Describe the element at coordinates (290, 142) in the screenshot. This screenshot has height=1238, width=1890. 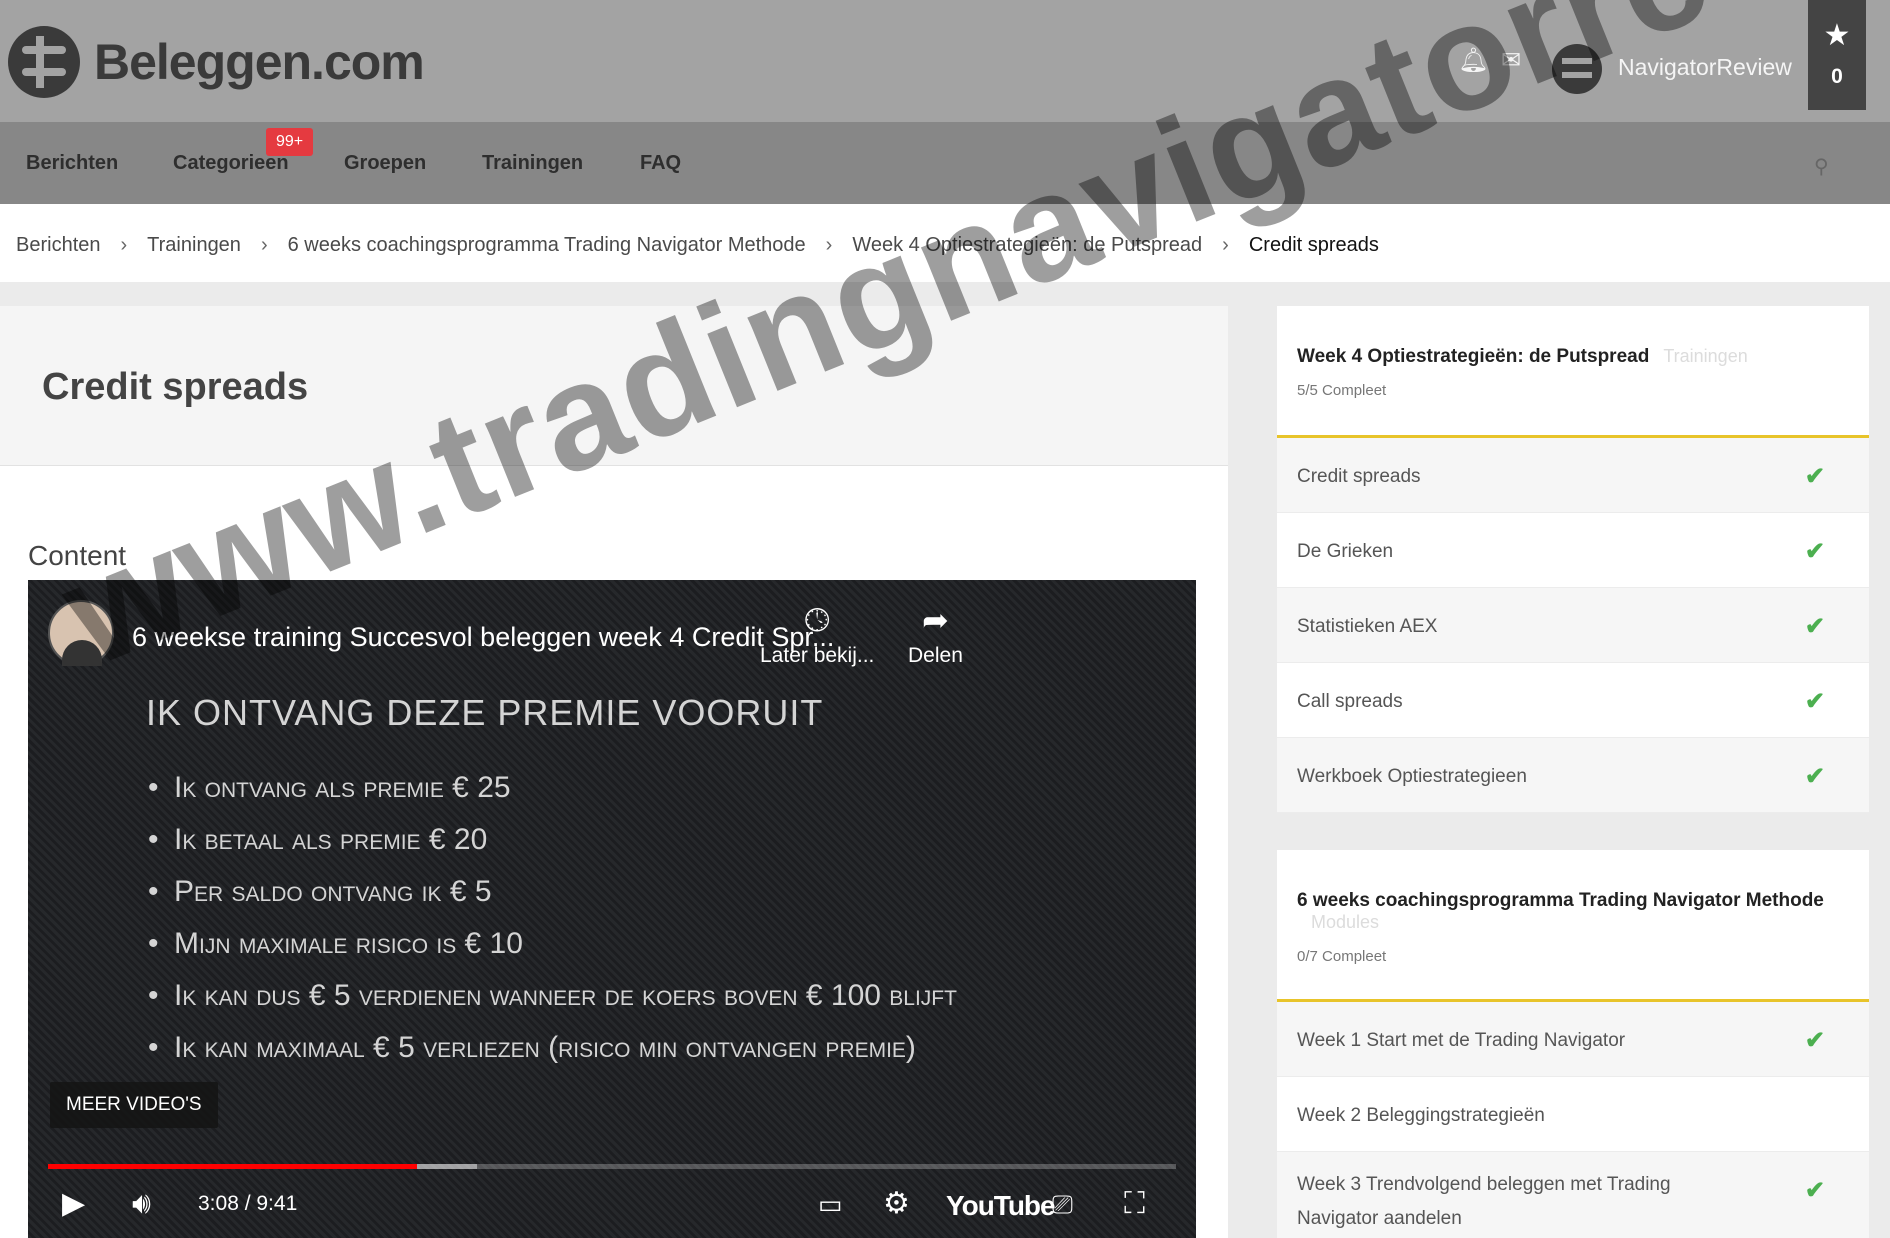
I see `notification-badge: 99+` at that location.